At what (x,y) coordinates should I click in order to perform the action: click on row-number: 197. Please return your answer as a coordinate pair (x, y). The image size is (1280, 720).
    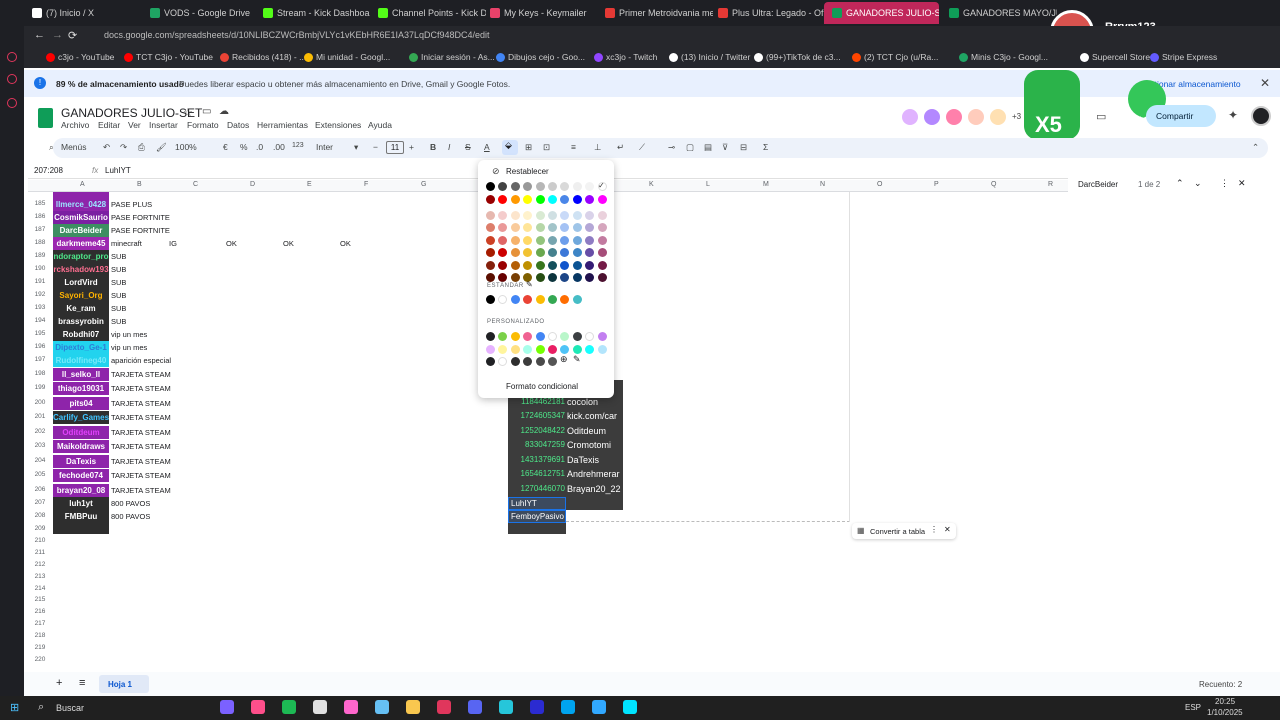
    Looking at the image, I should click on (40, 359).